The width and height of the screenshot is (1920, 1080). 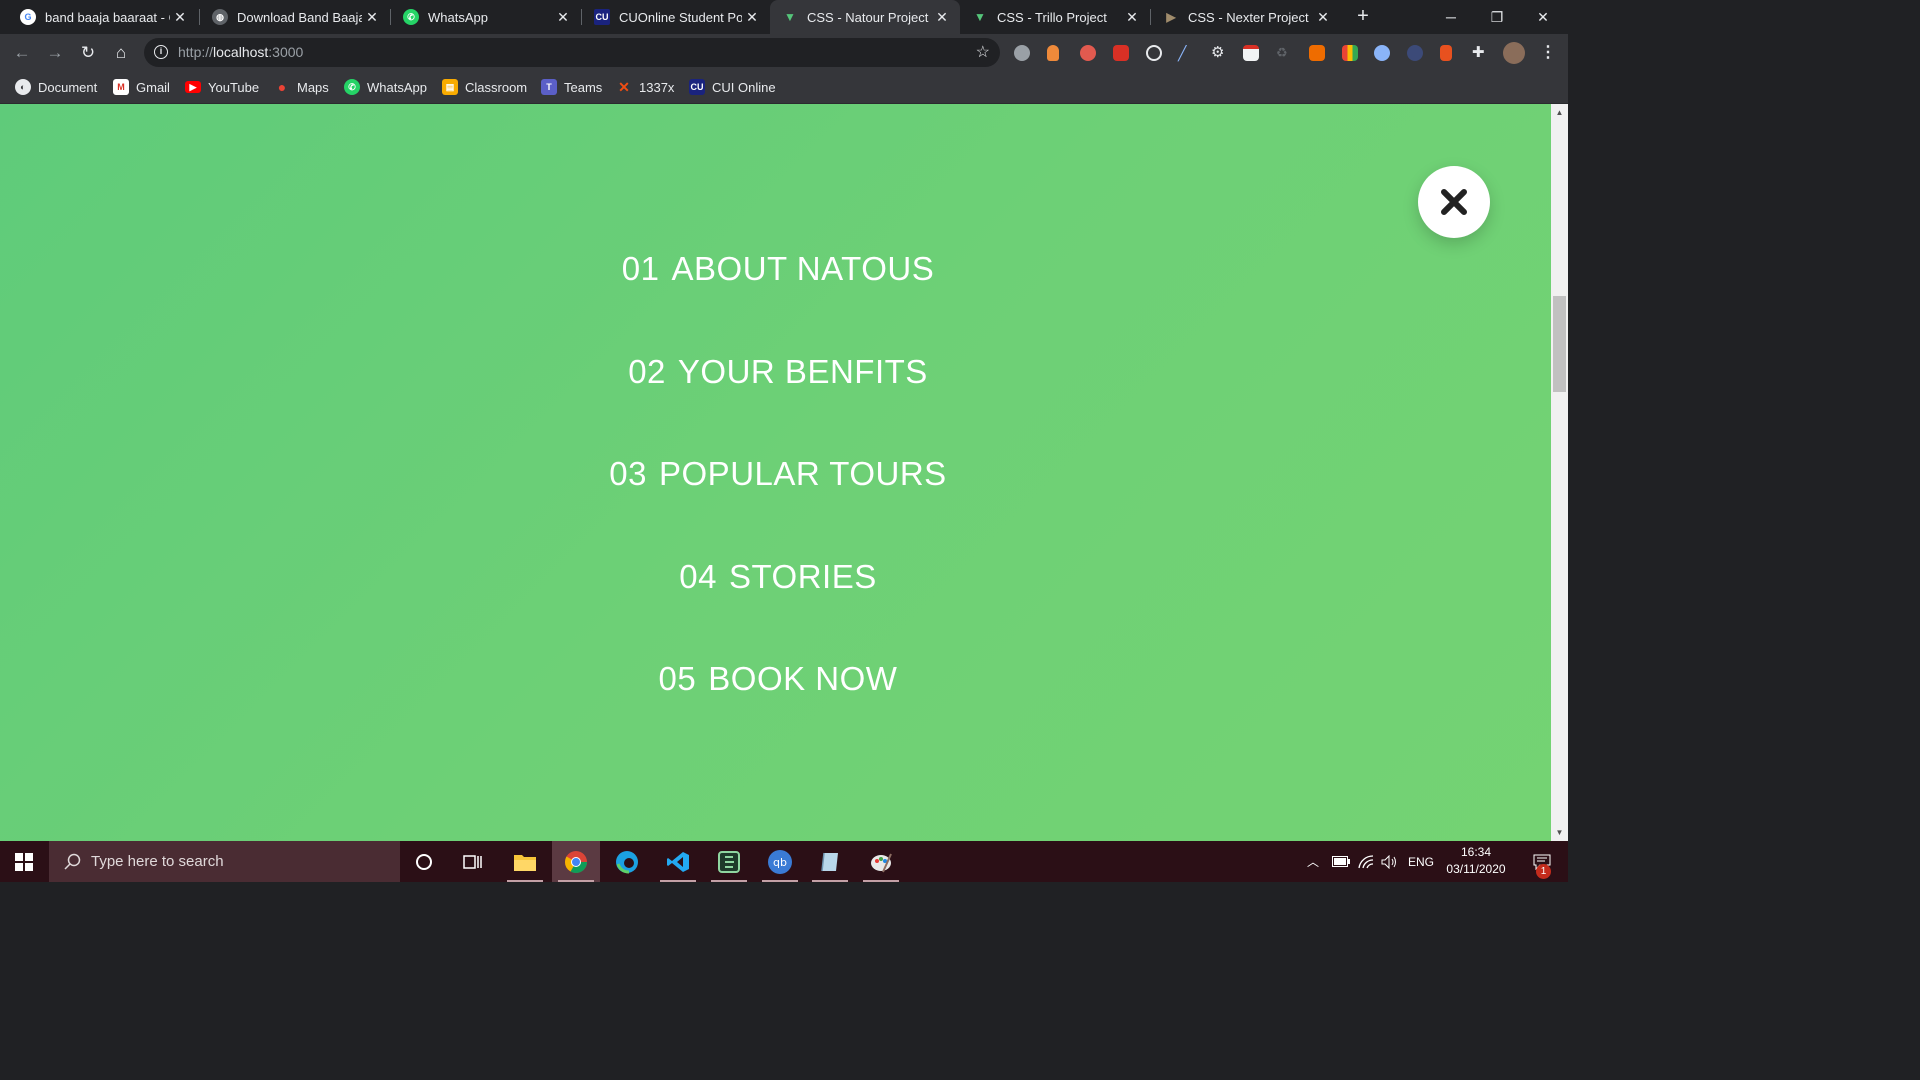 What do you see at coordinates (830, 861) in the screenshot?
I see `notes-taskbar-icon` at bounding box center [830, 861].